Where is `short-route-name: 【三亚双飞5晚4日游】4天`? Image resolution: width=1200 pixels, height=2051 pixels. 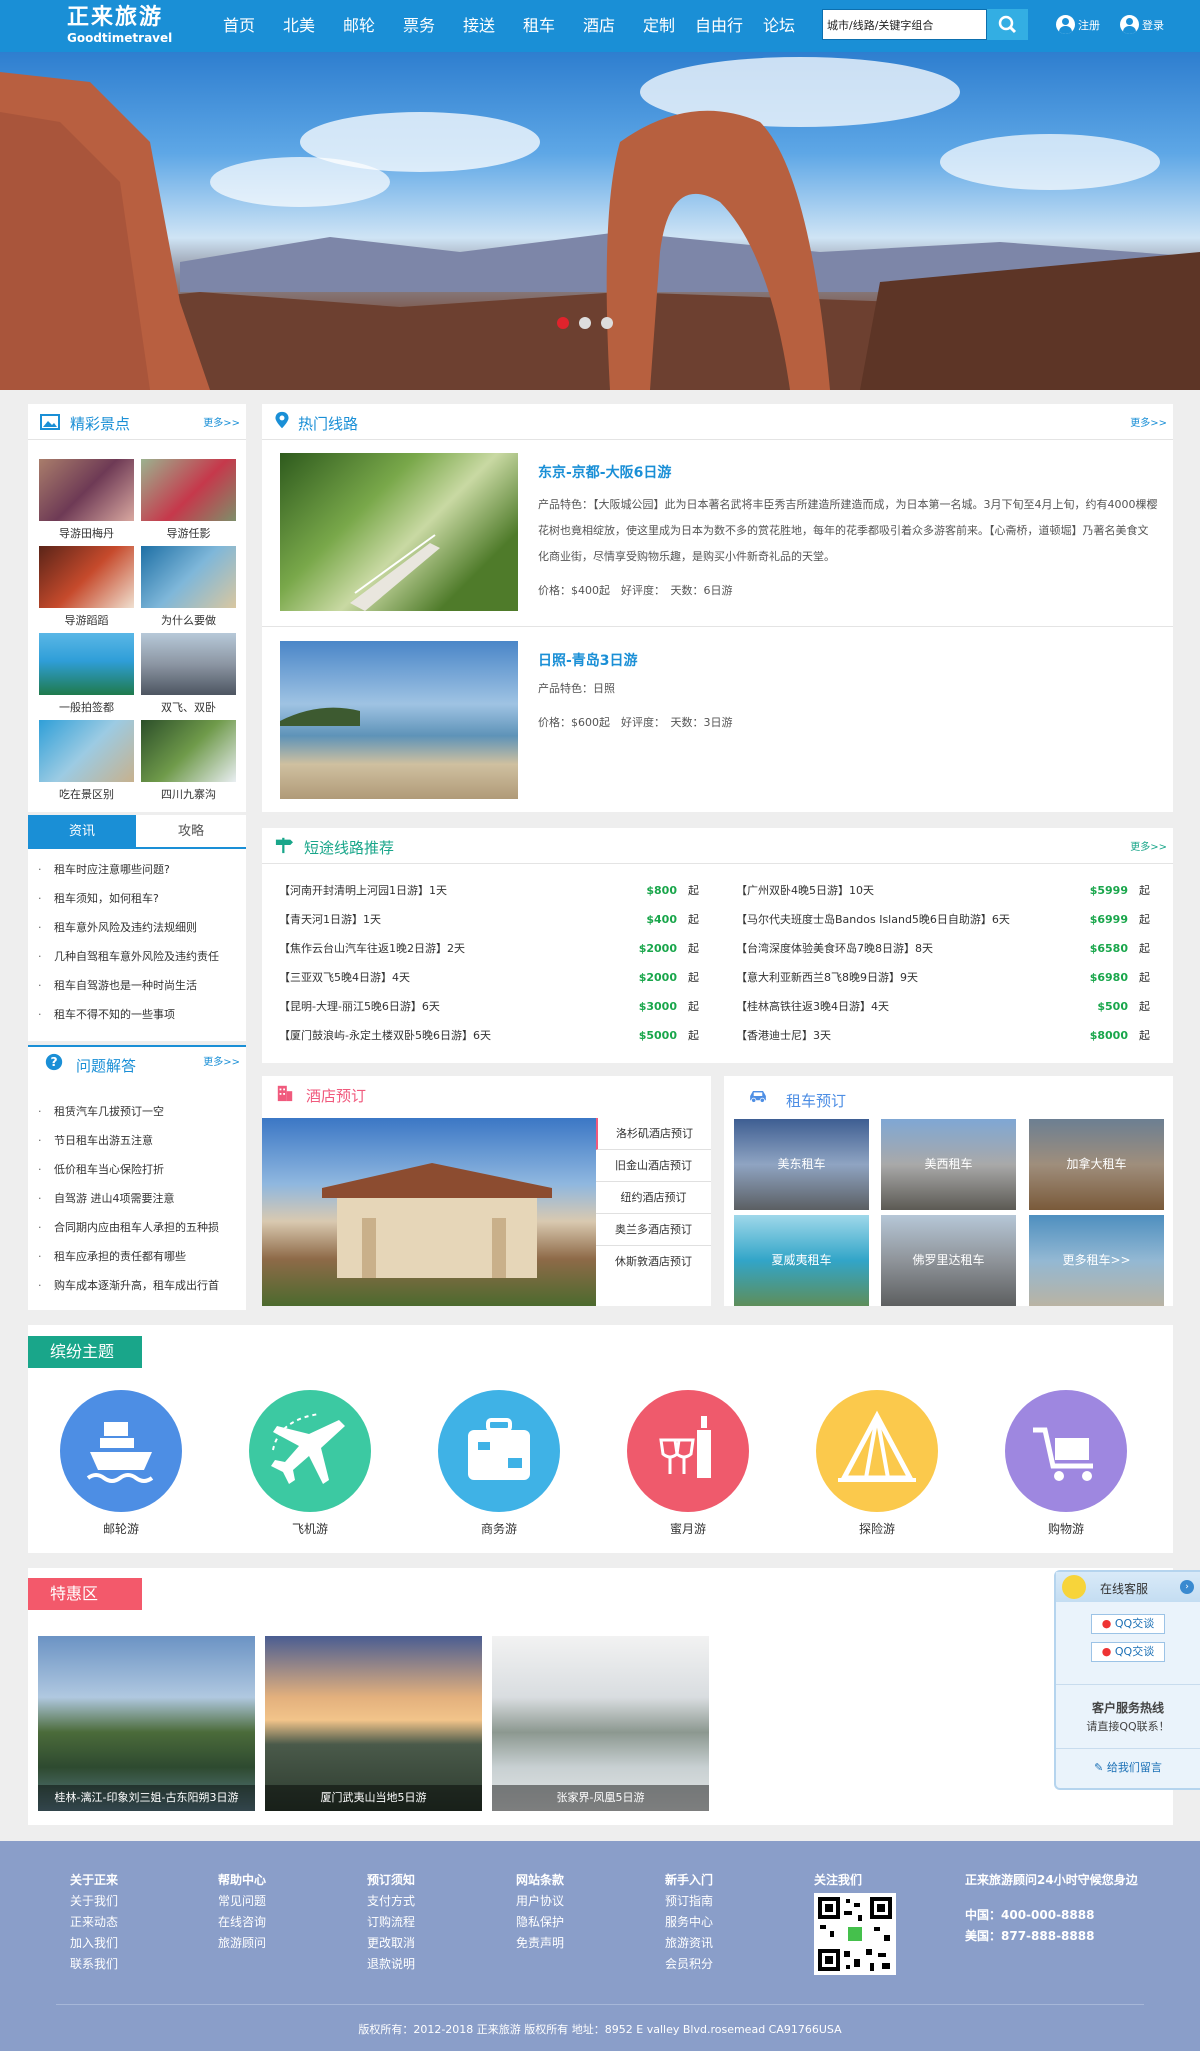
short-route-name: 【三亚双飞5晚4日游】4天 is located at coordinates (344, 977).